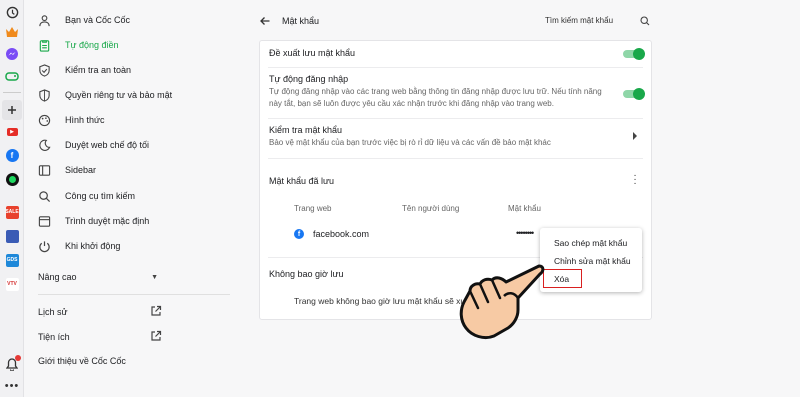 The height and width of the screenshot is (397, 800). What do you see at coordinates (524, 208) in the screenshot?
I see `column-password: Mật khẩu` at bounding box center [524, 208].